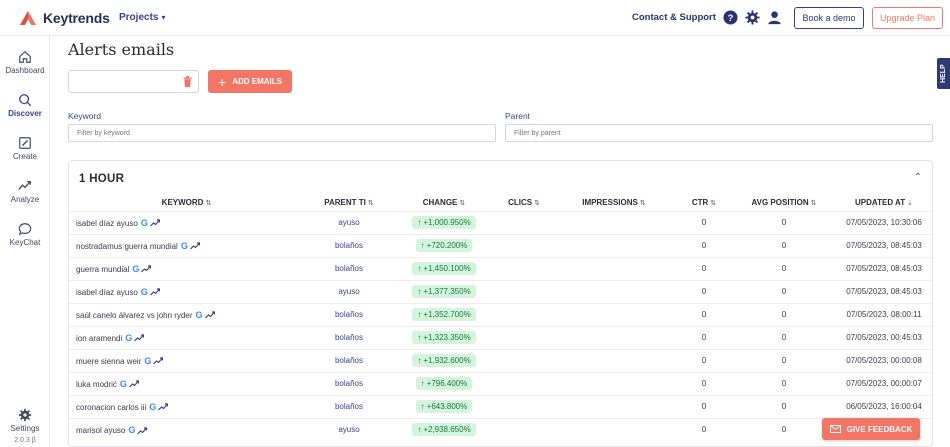 The image size is (950, 447). I want to click on keyword-cell: saúl canelo álvarez vs john ryder G, so click(186, 314).